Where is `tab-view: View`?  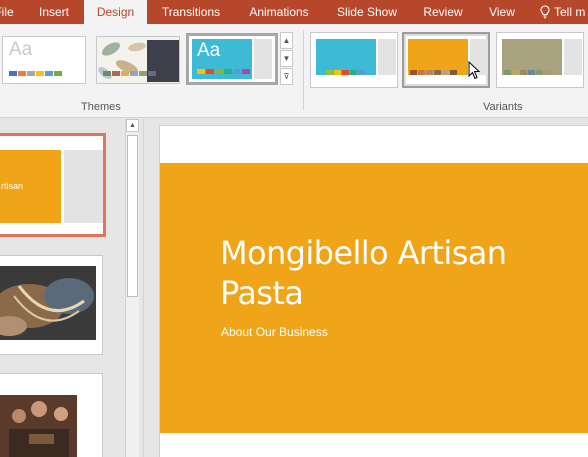
tab-view: View is located at coordinates (502, 12).